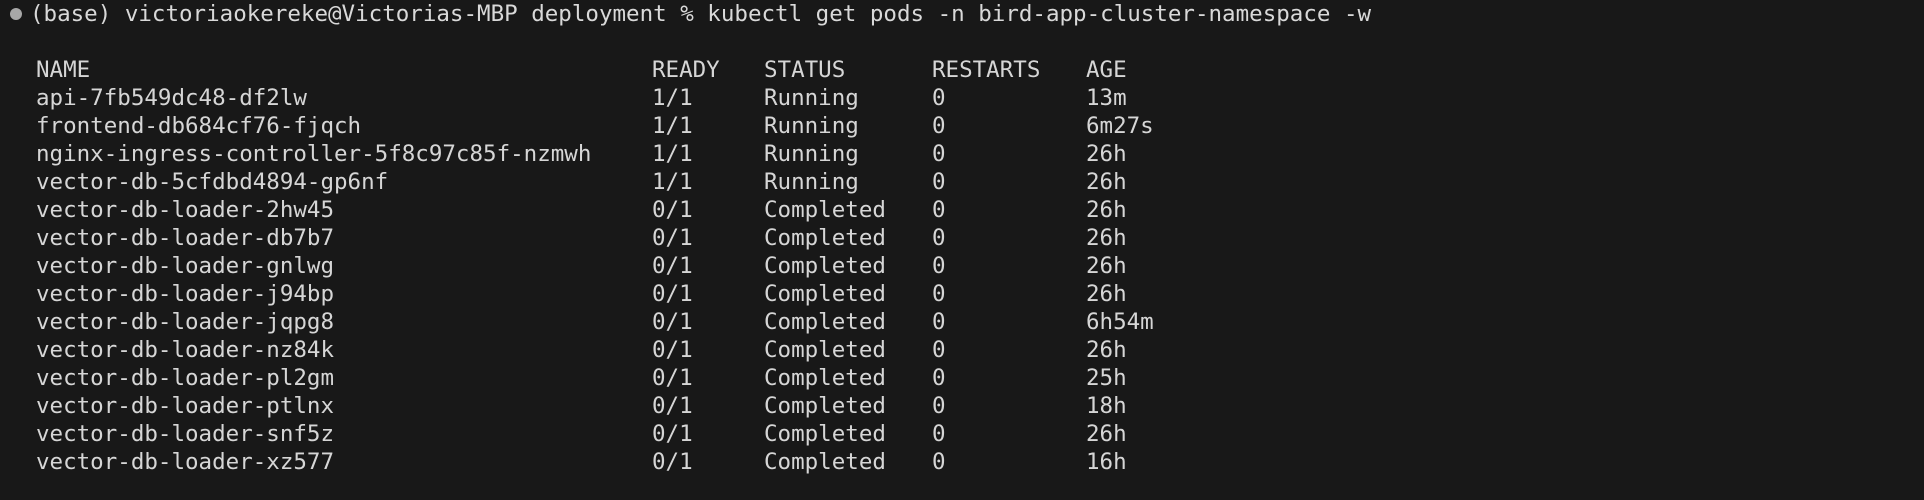 Image resolution: width=1924 pixels, height=500 pixels. Describe the element at coordinates (185, 238) in the screenshot. I see `pod-name: vector-db-loader-db7b7` at that location.